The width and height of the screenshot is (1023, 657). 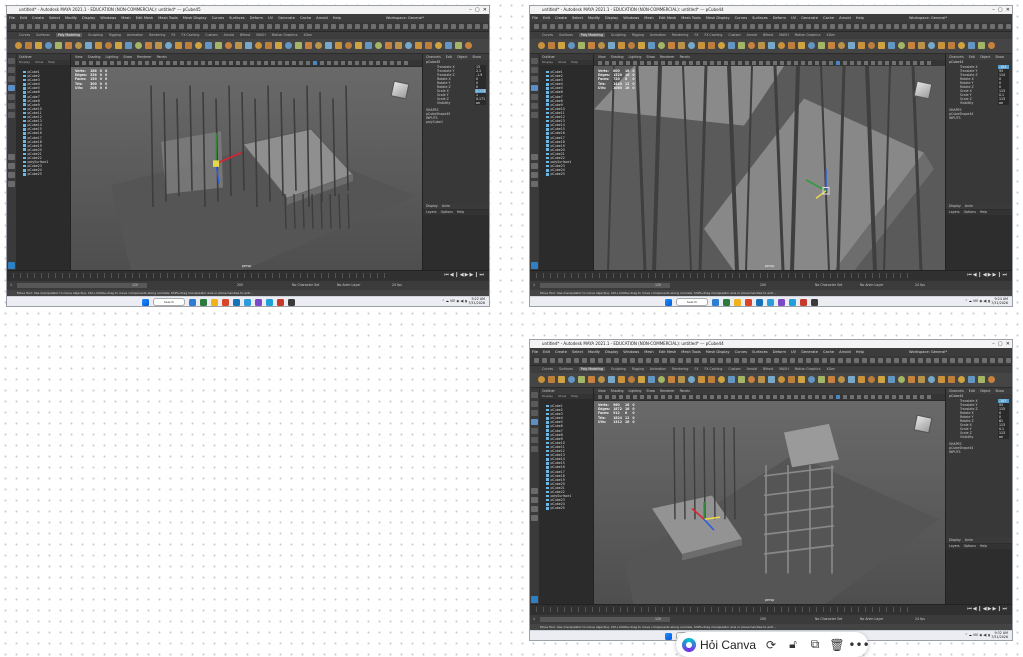 What do you see at coordinates (1001, 344) in the screenshot?
I see `window-controls: – ▢ ✕` at bounding box center [1001, 344].